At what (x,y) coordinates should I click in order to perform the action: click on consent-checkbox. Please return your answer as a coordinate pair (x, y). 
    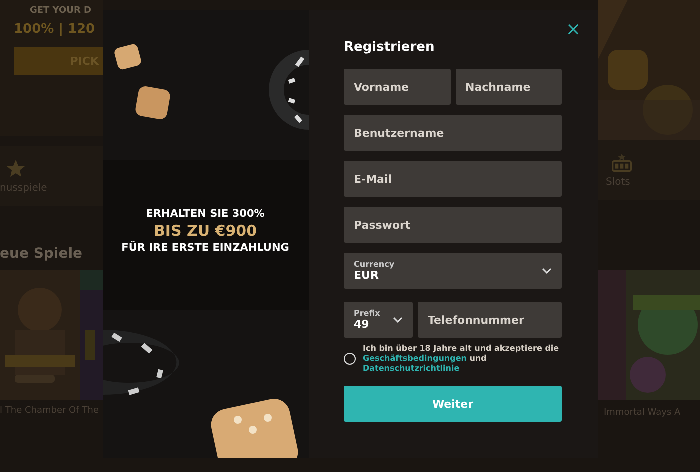
    Looking at the image, I should click on (350, 359).